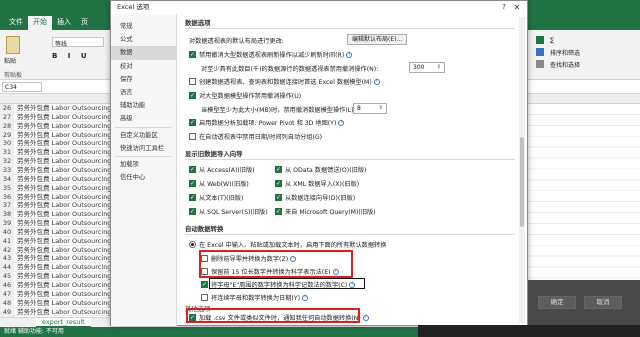 The height and width of the screenshot is (337, 640). Describe the element at coordinates (7, 312) in the screenshot. I see `row-number: 49` at that location.